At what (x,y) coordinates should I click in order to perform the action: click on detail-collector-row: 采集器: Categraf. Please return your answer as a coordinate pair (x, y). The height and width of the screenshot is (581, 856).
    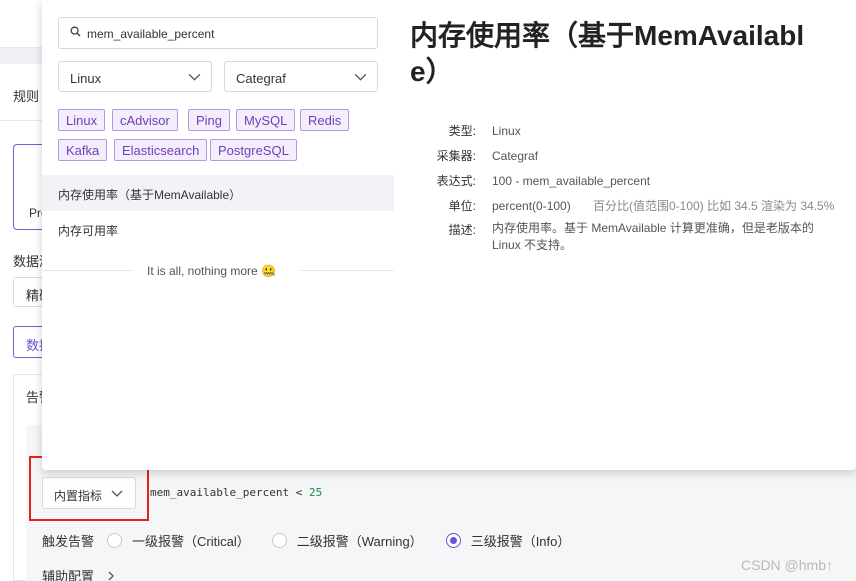
    Looking at the image, I should click on (482, 155).